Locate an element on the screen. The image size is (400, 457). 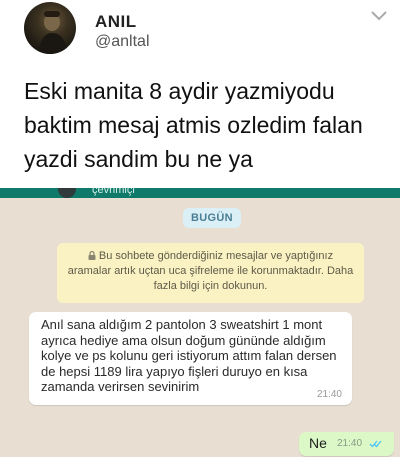
outgoing-message: Ne 21:40 is located at coordinates (346, 444).